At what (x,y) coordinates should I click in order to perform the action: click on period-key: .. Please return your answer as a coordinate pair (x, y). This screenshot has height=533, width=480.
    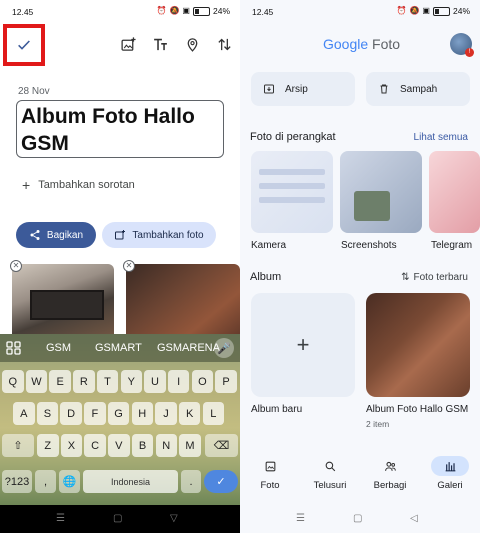
    Looking at the image, I should click on (191, 481).